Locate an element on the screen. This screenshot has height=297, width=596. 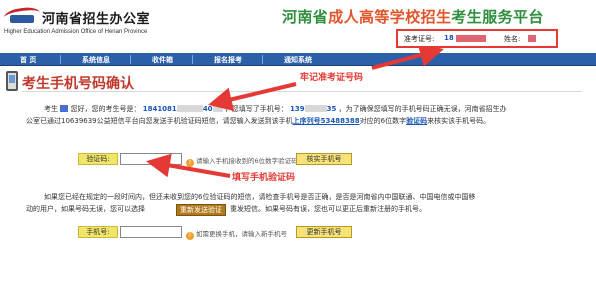
platform-title: 河南省成人高等学校招生考生服务平台 is located at coordinates (413, 16).